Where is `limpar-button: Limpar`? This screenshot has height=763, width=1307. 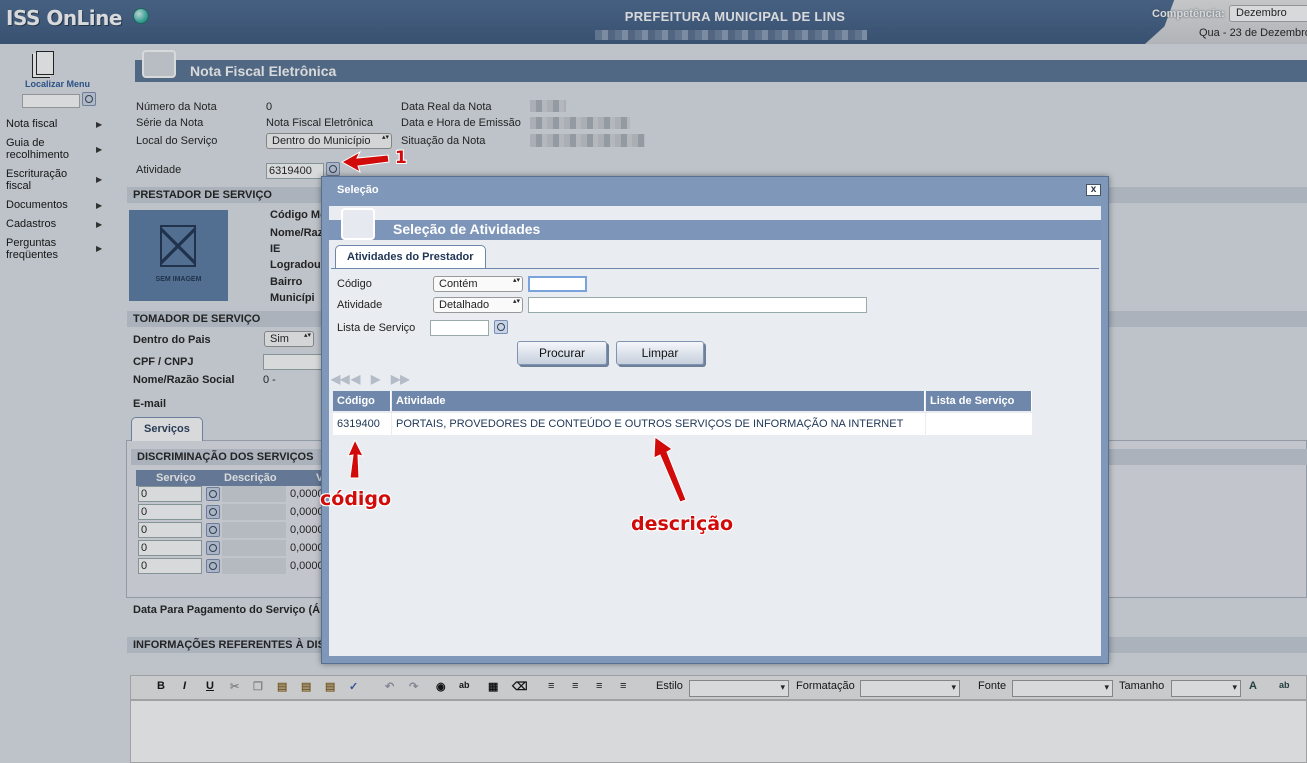
limpar-button: Limpar is located at coordinates (660, 353).